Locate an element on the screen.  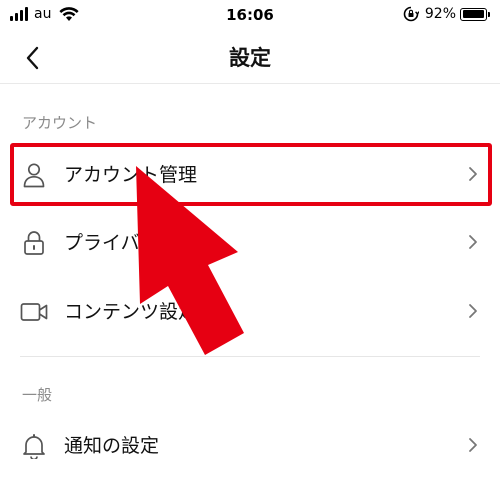
page-title: 設定 is located at coordinates (250, 58).